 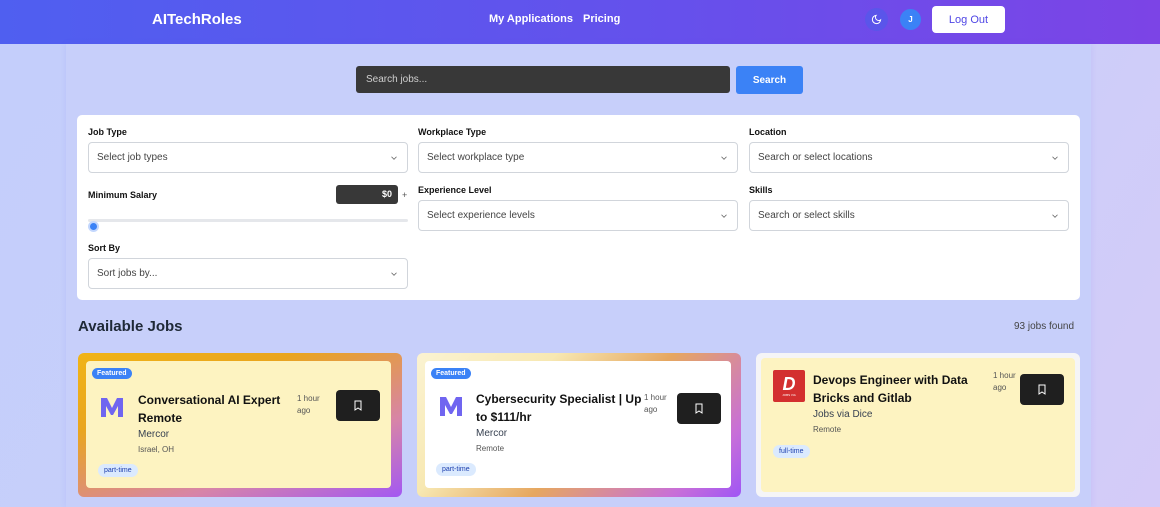 What do you see at coordinates (123, 195) in the screenshot?
I see `min-salary-label: Minimum Salary` at bounding box center [123, 195].